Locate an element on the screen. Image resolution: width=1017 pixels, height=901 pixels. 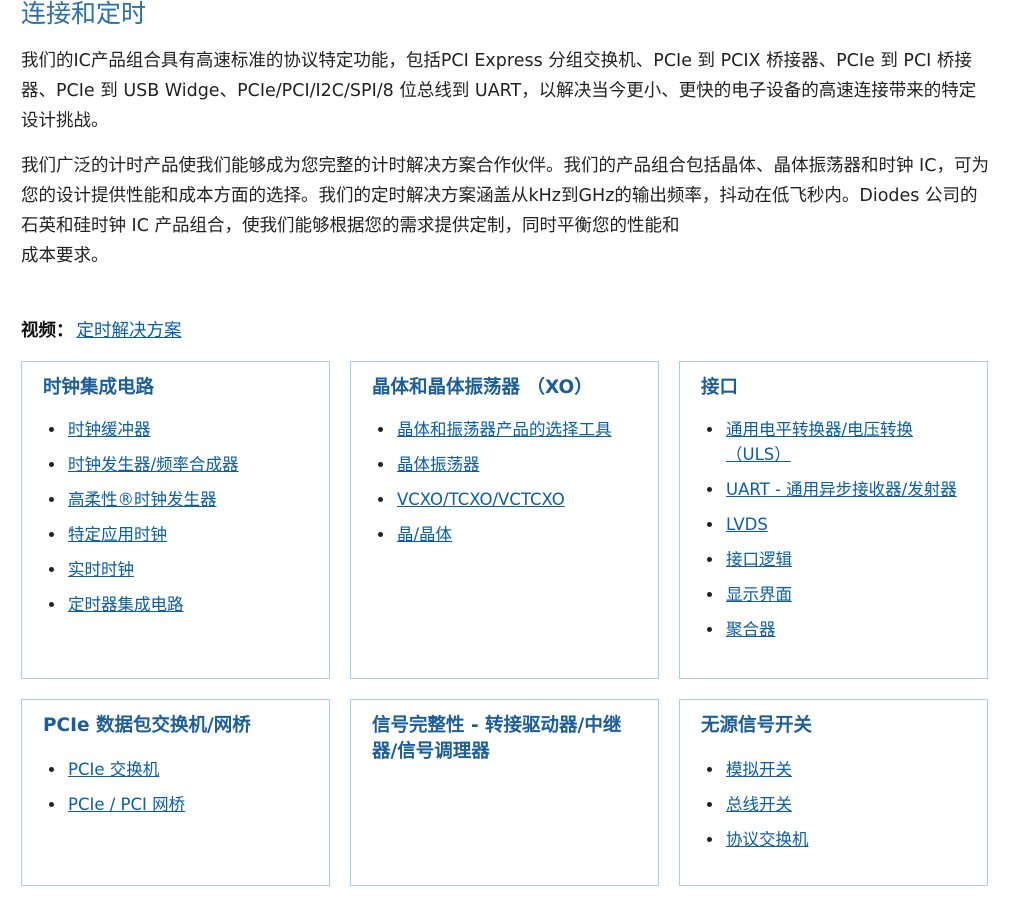
link-crystal-oscillators: 晶体振荡器 is located at coordinates (438, 464).